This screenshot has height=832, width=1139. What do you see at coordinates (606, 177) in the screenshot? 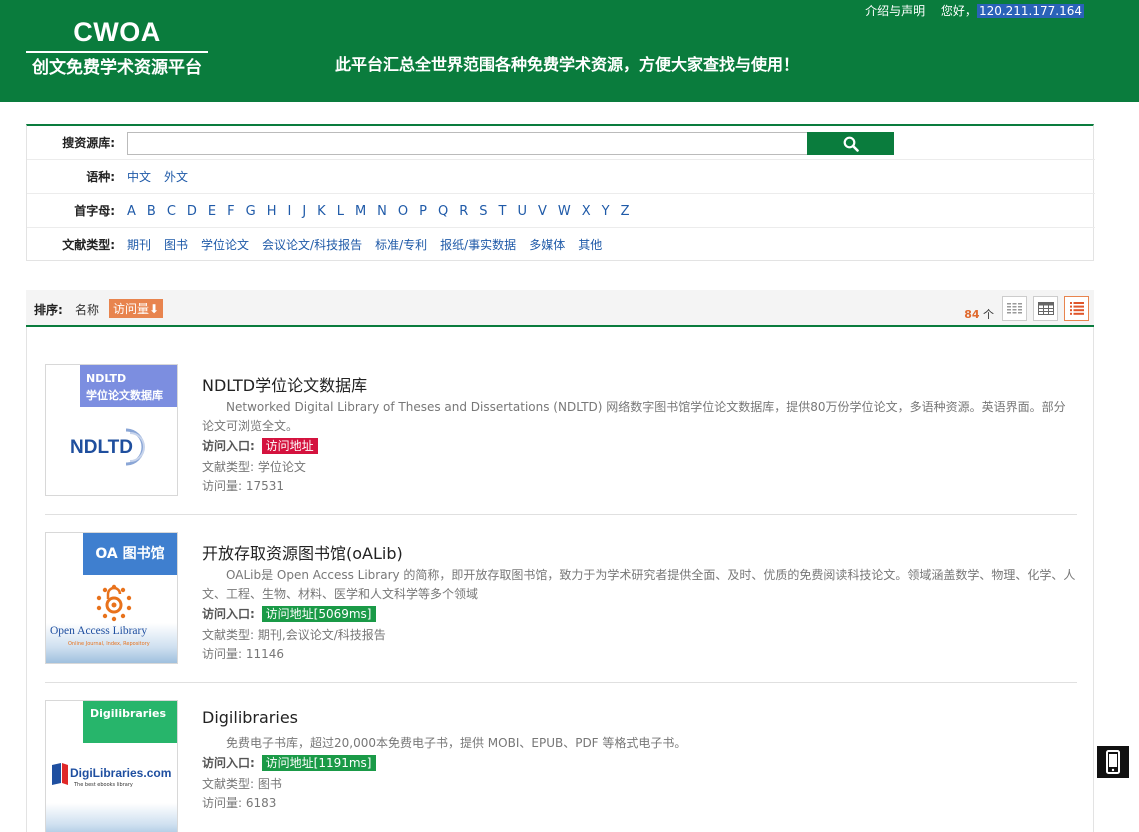
I see `language-options: 中文 外文` at bounding box center [606, 177].